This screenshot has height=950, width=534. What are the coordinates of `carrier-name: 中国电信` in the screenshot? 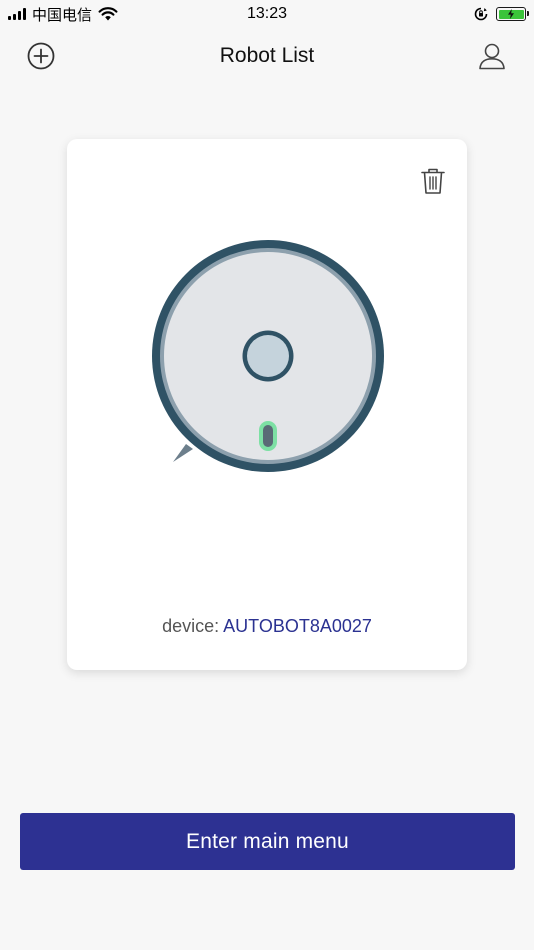 It's located at (62, 15).